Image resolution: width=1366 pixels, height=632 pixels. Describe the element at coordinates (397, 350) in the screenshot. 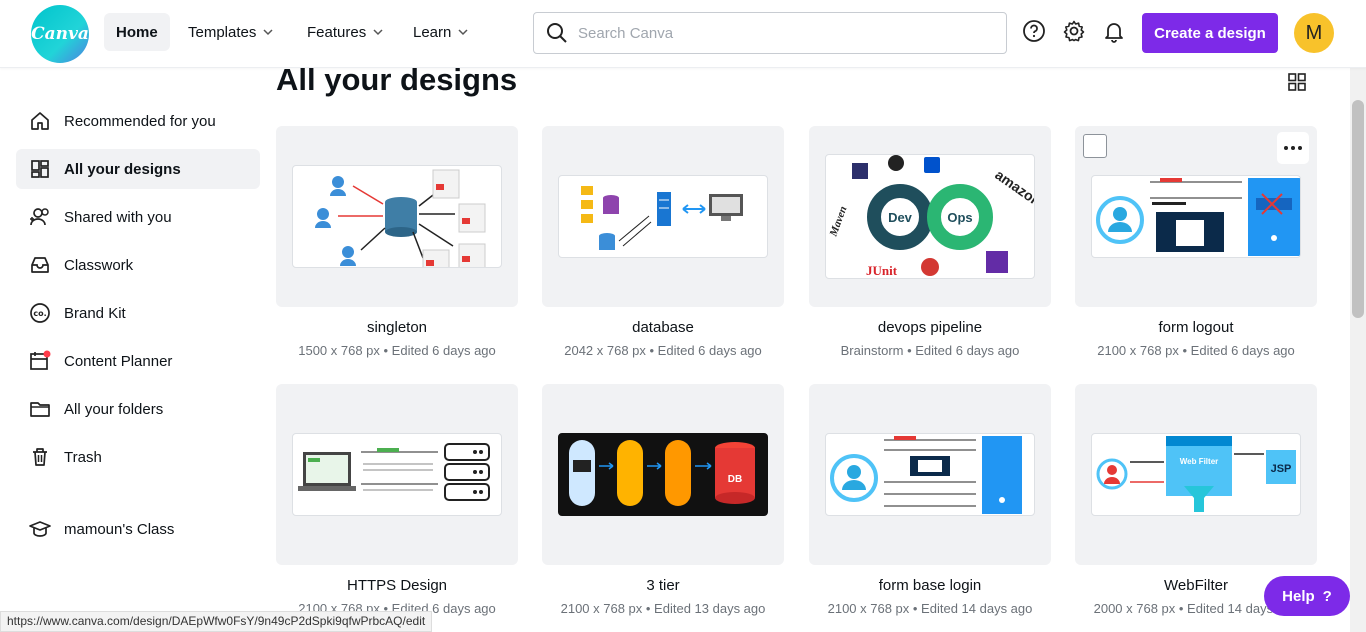

I see `design-meta: 1500 x 768 px • Edited 6 days ago` at that location.